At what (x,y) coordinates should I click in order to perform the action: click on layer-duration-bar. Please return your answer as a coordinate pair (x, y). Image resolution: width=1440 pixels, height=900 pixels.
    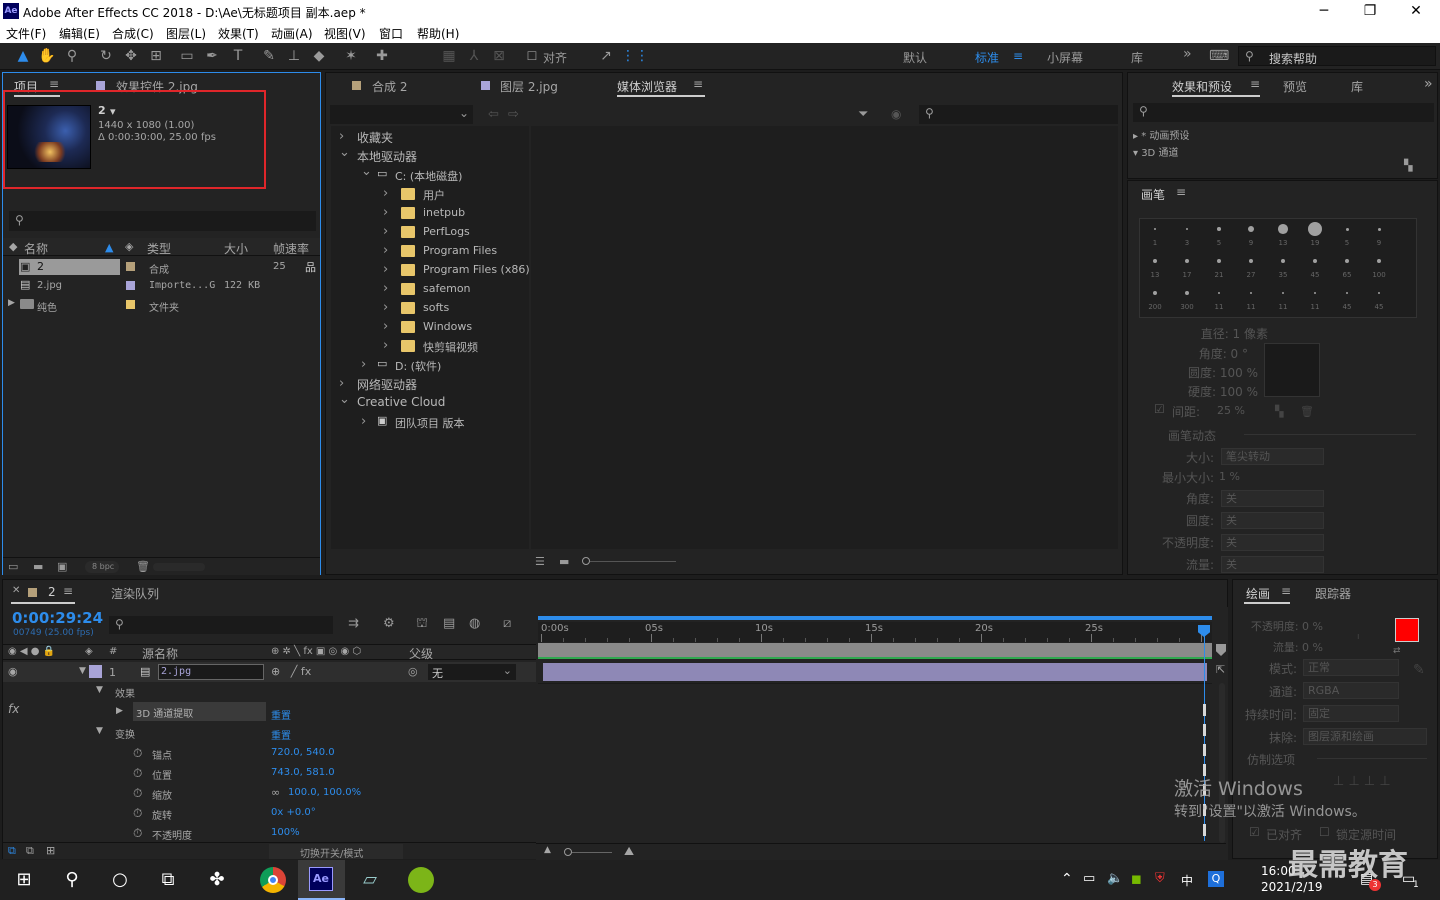
    Looking at the image, I should click on (875, 672).